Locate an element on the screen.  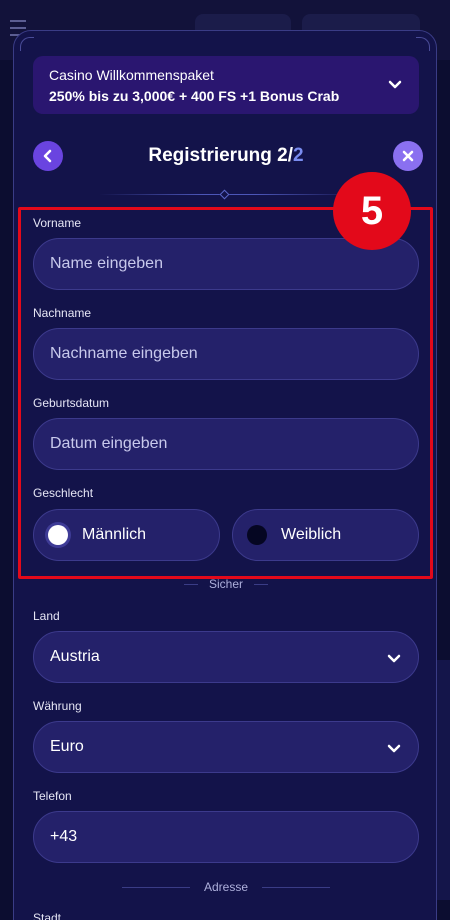
section-divider-secure: Sicher is located at coordinates (225, 584).